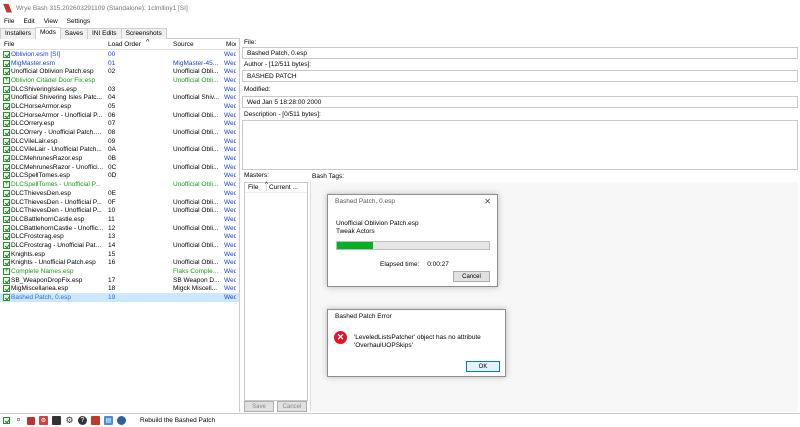 This screenshot has height=427, width=800. I want to click on close-icon: ✕, so click(487, 201).